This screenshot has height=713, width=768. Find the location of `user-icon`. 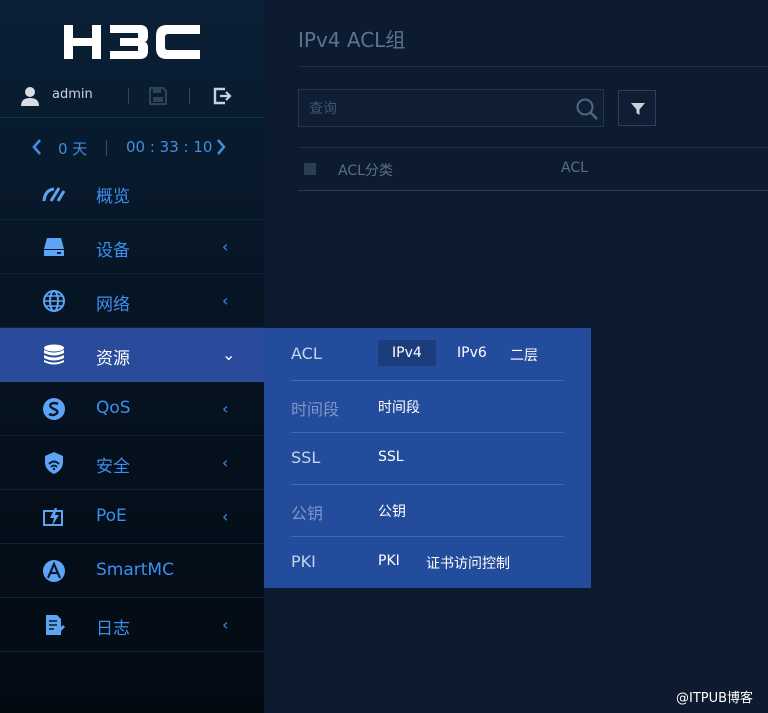

user-icon is located at coordinates (30, 96).